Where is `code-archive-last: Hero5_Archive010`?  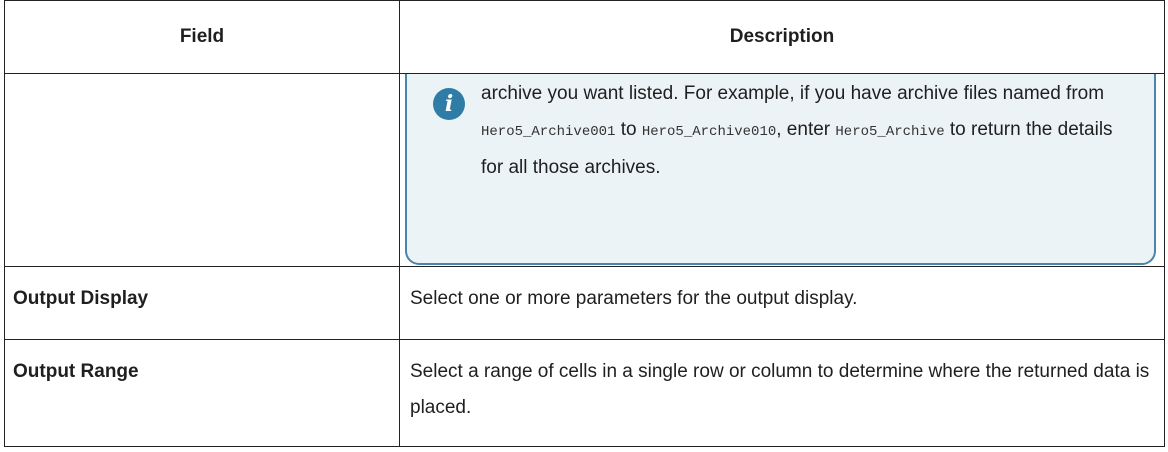
code-archive-last: Hero5_Archive010 is located at coordinates (709, 132).